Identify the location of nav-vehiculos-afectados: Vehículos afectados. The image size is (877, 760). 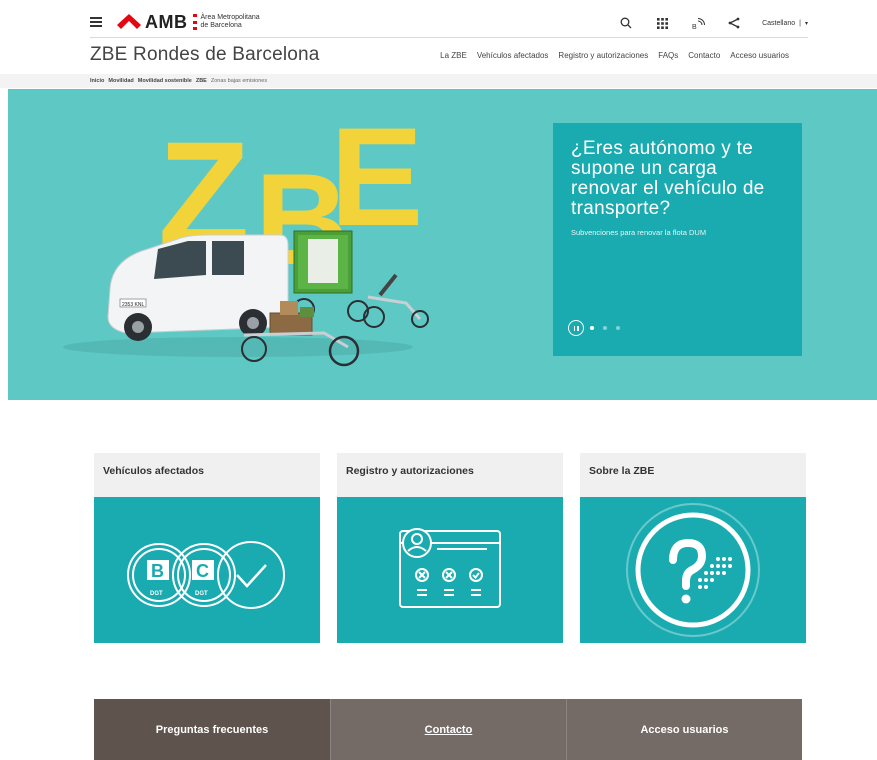
(513, 55).